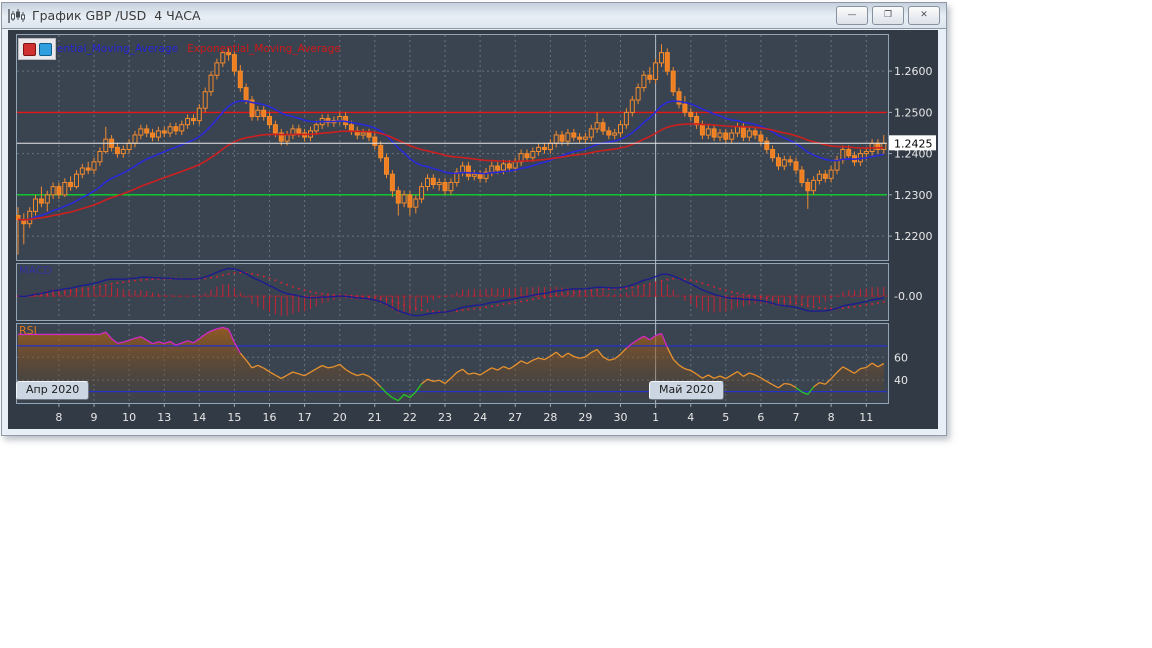  Describe the element at coordinates (913, 143) in the screenshot. I see `svg-text: 1.2425` at that location.